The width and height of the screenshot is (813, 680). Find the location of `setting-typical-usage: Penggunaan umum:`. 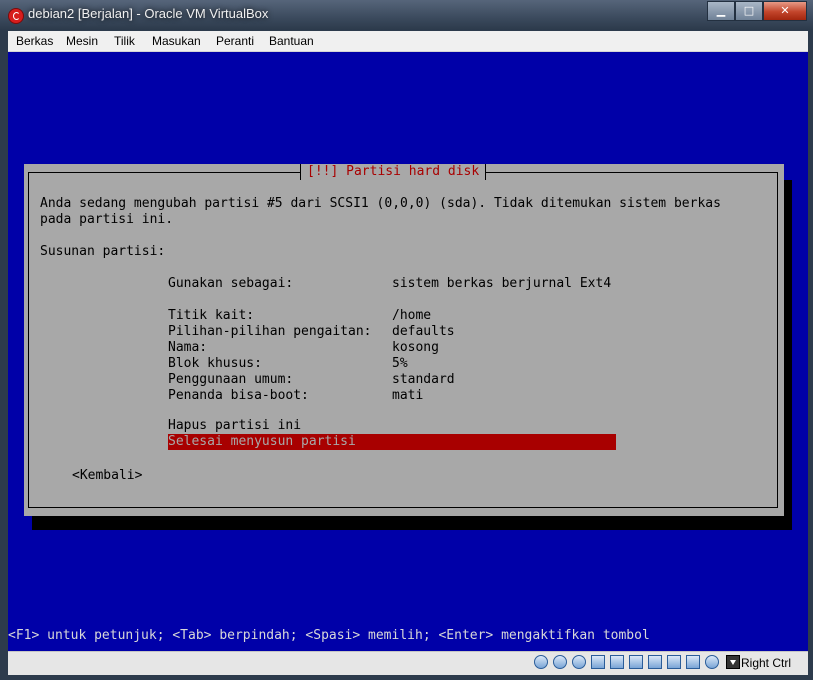

setting-typical-usage: Penggunaan umum: is located at coordinates (230, 380).